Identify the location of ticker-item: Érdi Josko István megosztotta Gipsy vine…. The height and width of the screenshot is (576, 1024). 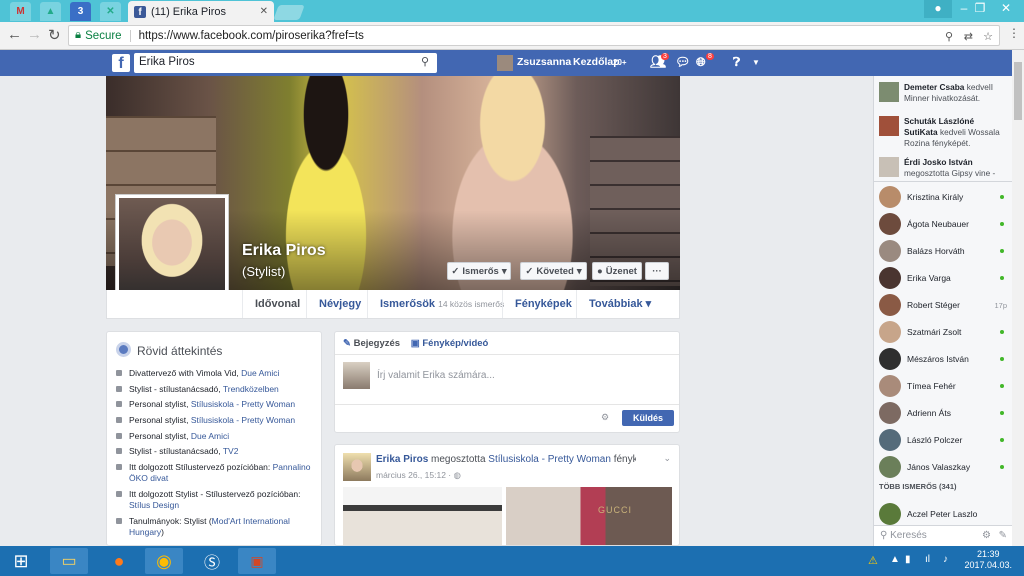
(944, 168).